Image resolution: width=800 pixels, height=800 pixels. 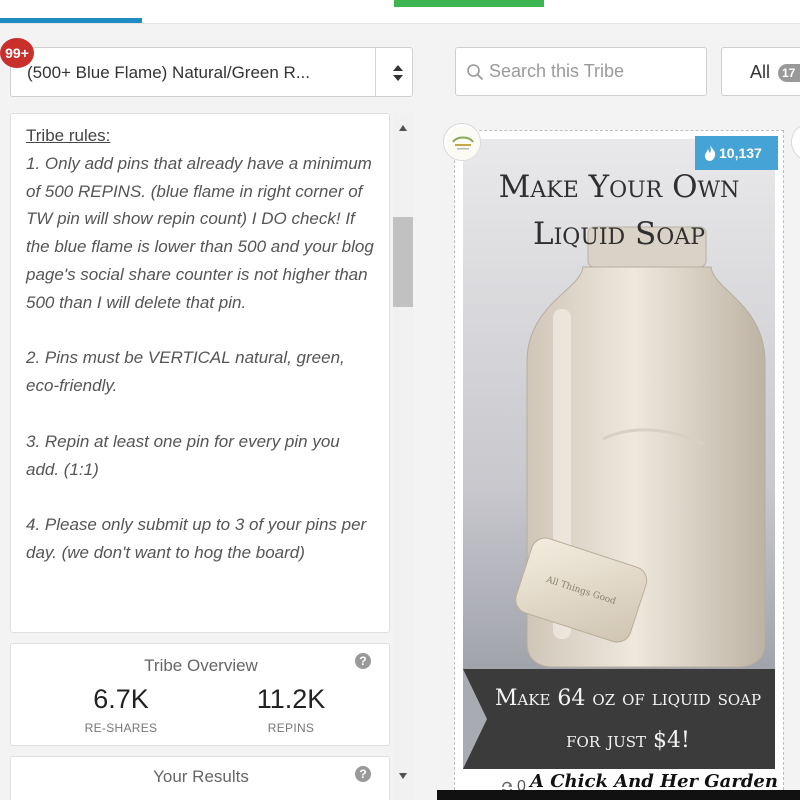 What do you see at coordinates (475, 72) in the screenshot?
I see `search-icon` at bounding box center [475, 72].